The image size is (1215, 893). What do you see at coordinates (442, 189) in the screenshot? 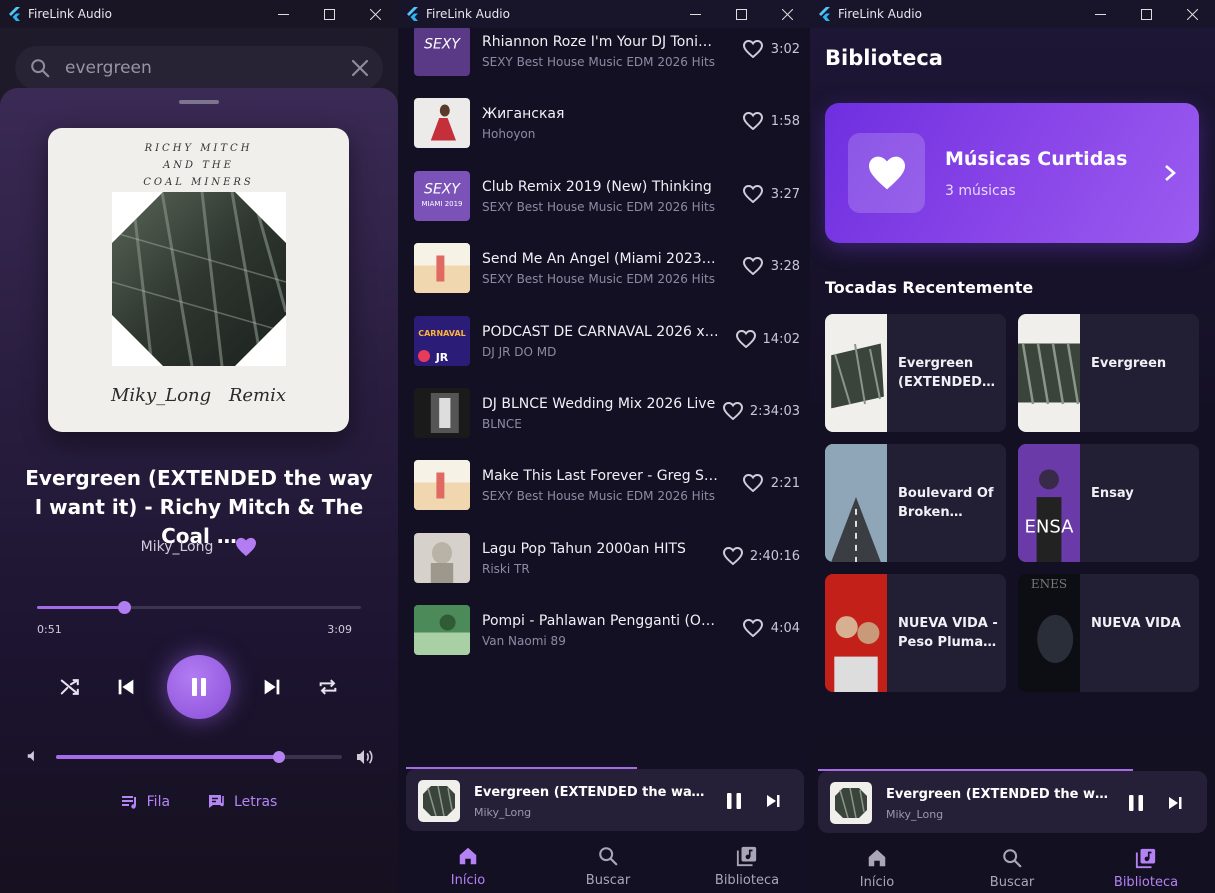
I see `svg-text: SEXY` at bounding box center [442, 189].